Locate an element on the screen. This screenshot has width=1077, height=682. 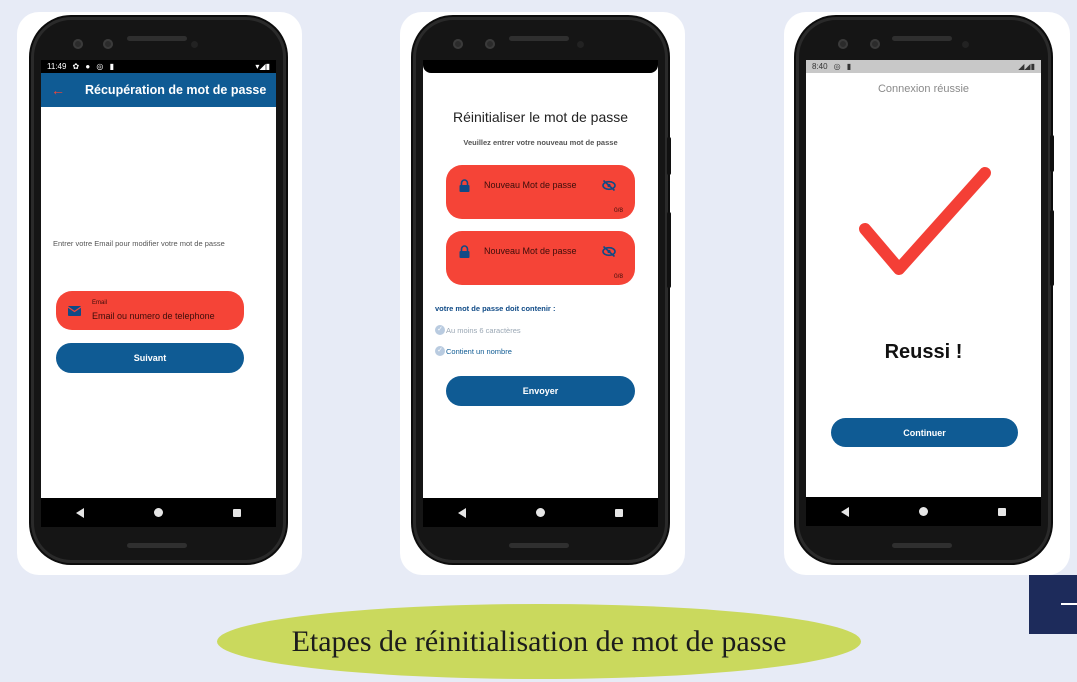
email-placeholder: Email ou numero de telephone is located at coordinates (153, 316).